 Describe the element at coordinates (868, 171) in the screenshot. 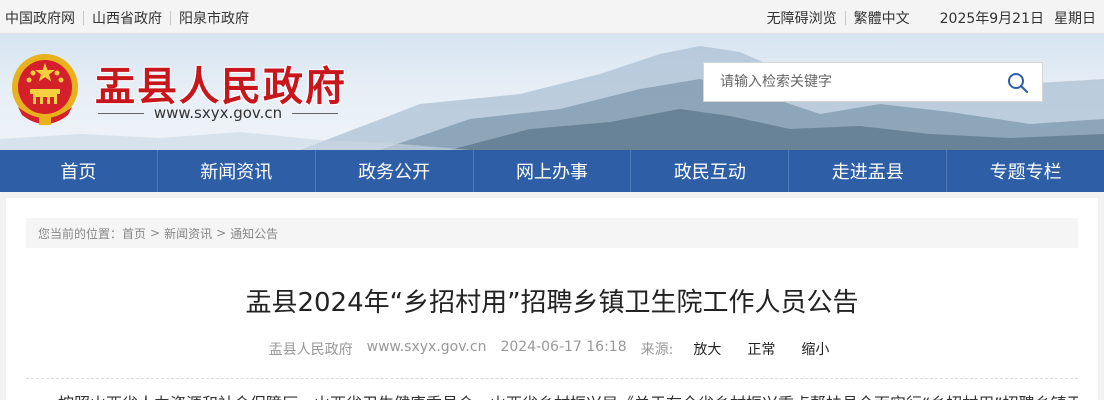

I see `nav-item-about-county: 走进盂县` at that location.